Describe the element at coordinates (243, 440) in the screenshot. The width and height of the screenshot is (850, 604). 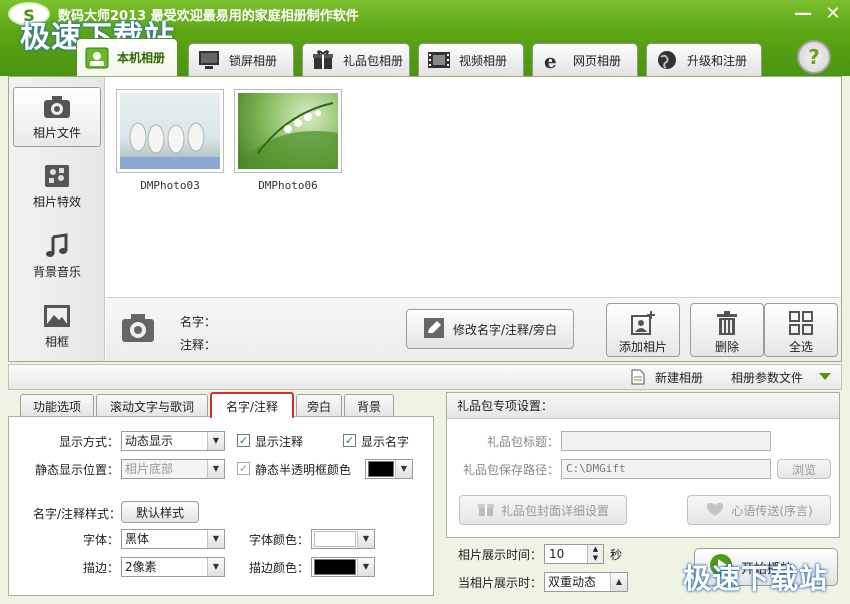
I see `show-note-checkbox: ✓` at that location.